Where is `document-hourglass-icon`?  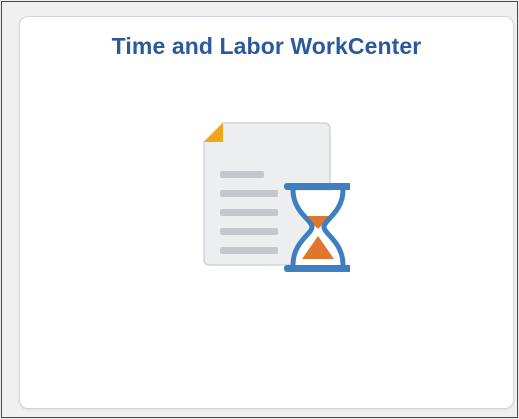 document-hourglass-icon is located at coordinates (276, 197).